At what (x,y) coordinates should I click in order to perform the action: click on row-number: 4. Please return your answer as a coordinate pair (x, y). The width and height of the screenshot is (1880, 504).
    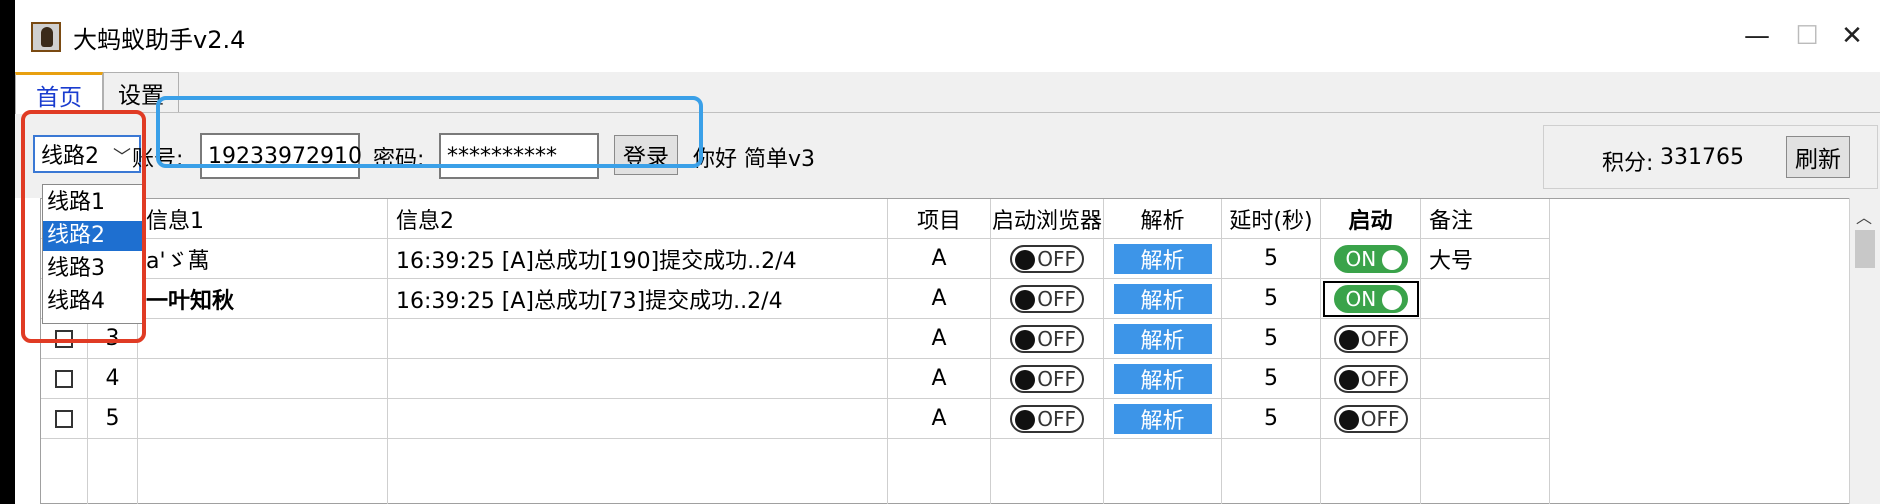
    Looking at the image, I should click on (113, 379).